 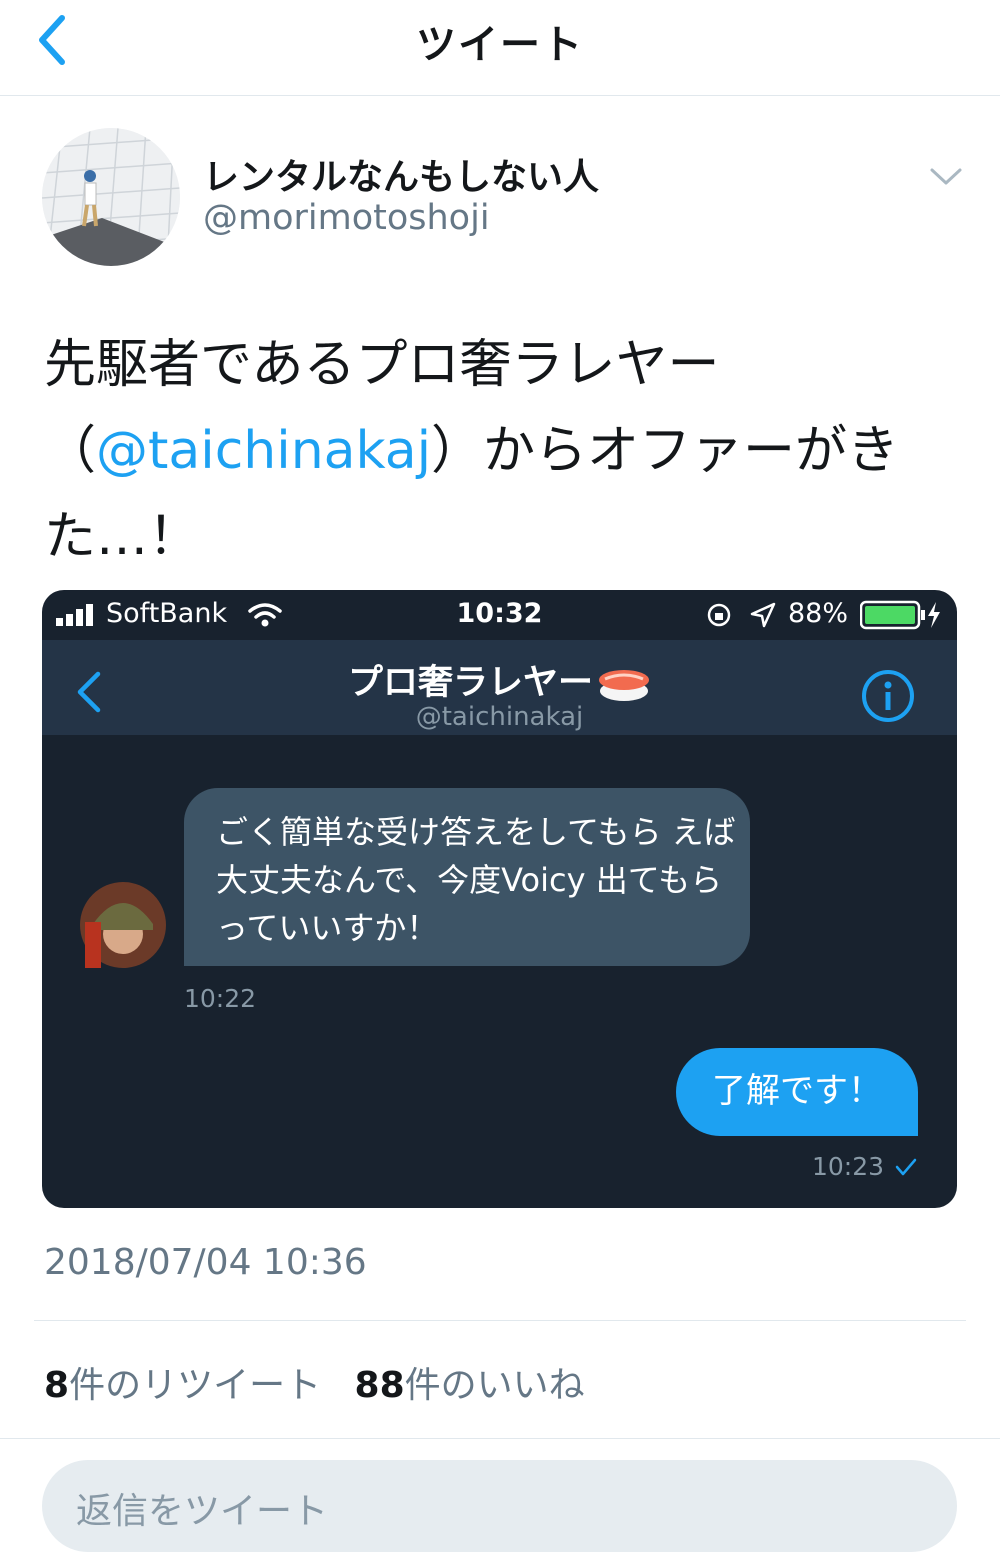 What do you see at coordinates (470, 683) in the screenshot?
I see `dm-title-text: プロ奢ラレヤー` at bounding box center [470, 683].